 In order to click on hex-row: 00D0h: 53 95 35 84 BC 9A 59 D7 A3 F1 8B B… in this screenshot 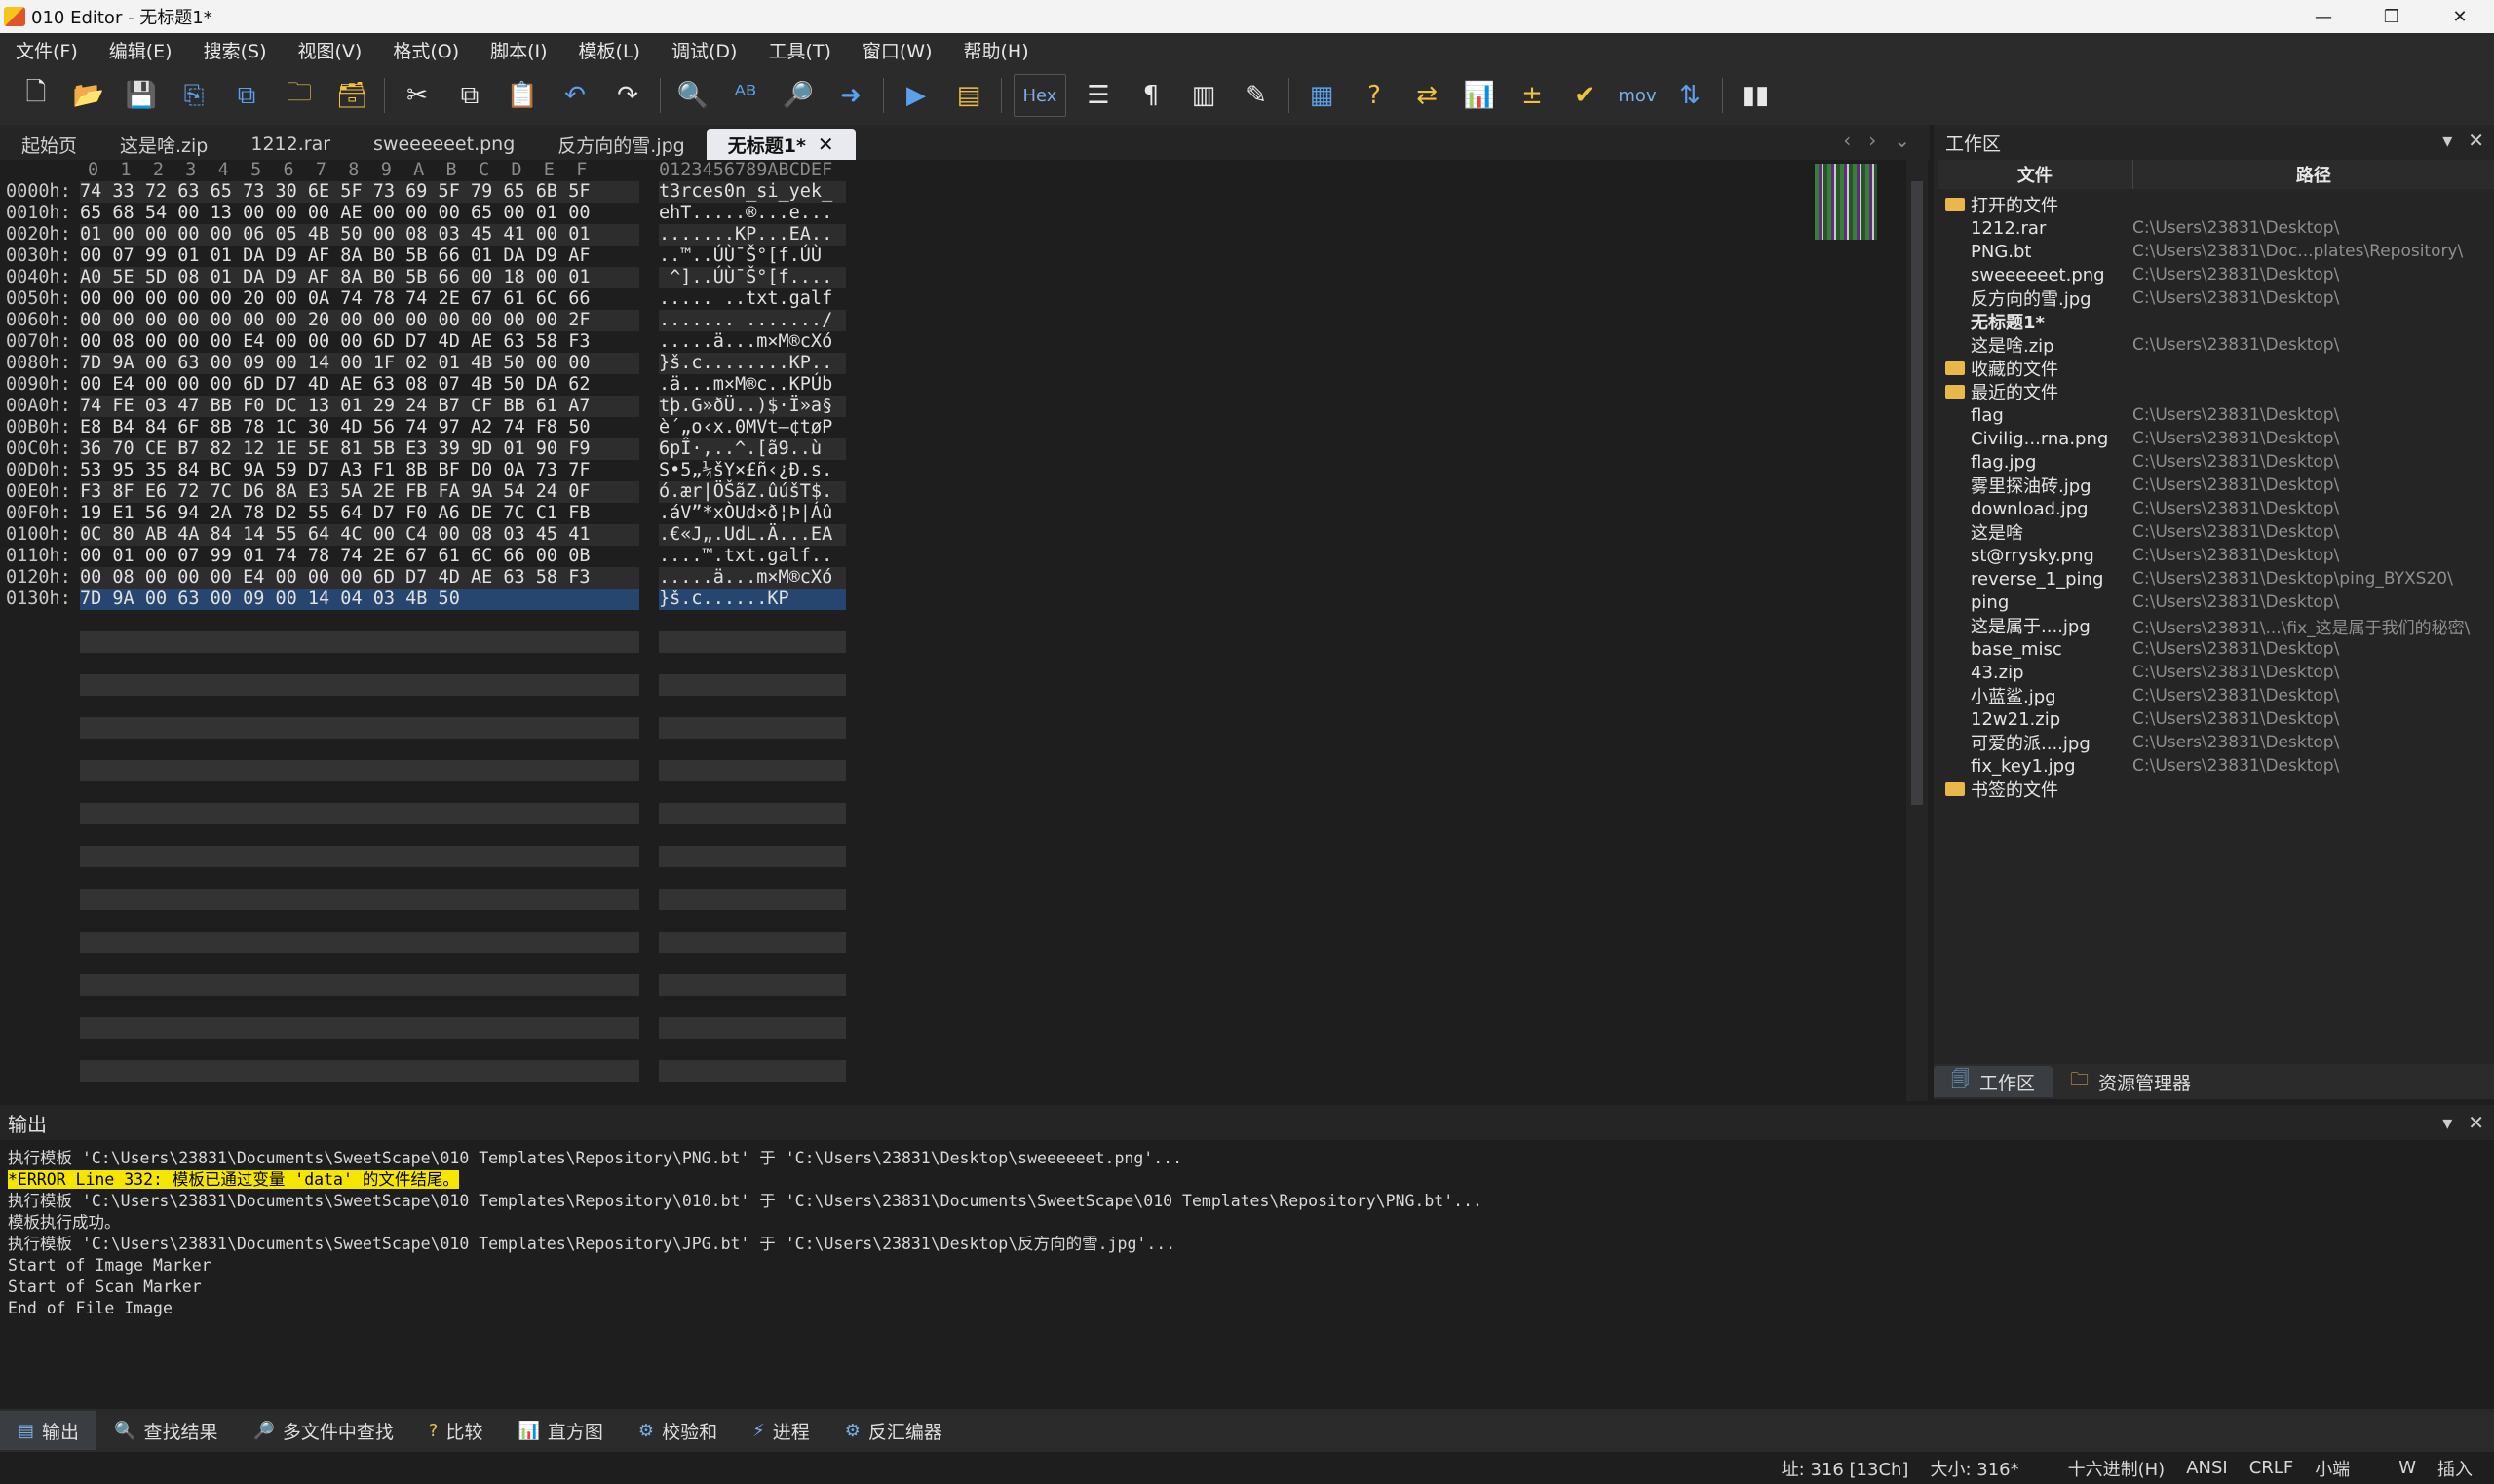, I will do `click(916, 470)`.